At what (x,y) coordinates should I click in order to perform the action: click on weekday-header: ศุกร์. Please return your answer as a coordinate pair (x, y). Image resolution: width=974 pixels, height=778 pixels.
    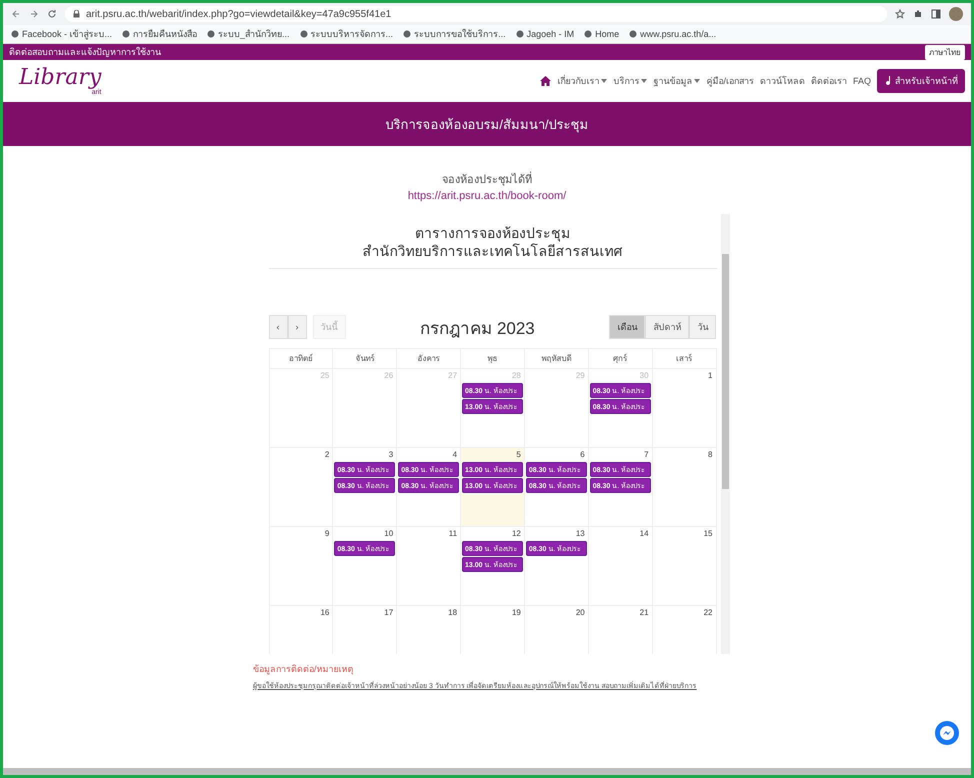
    Looking at the image, I should click on (620, 358).